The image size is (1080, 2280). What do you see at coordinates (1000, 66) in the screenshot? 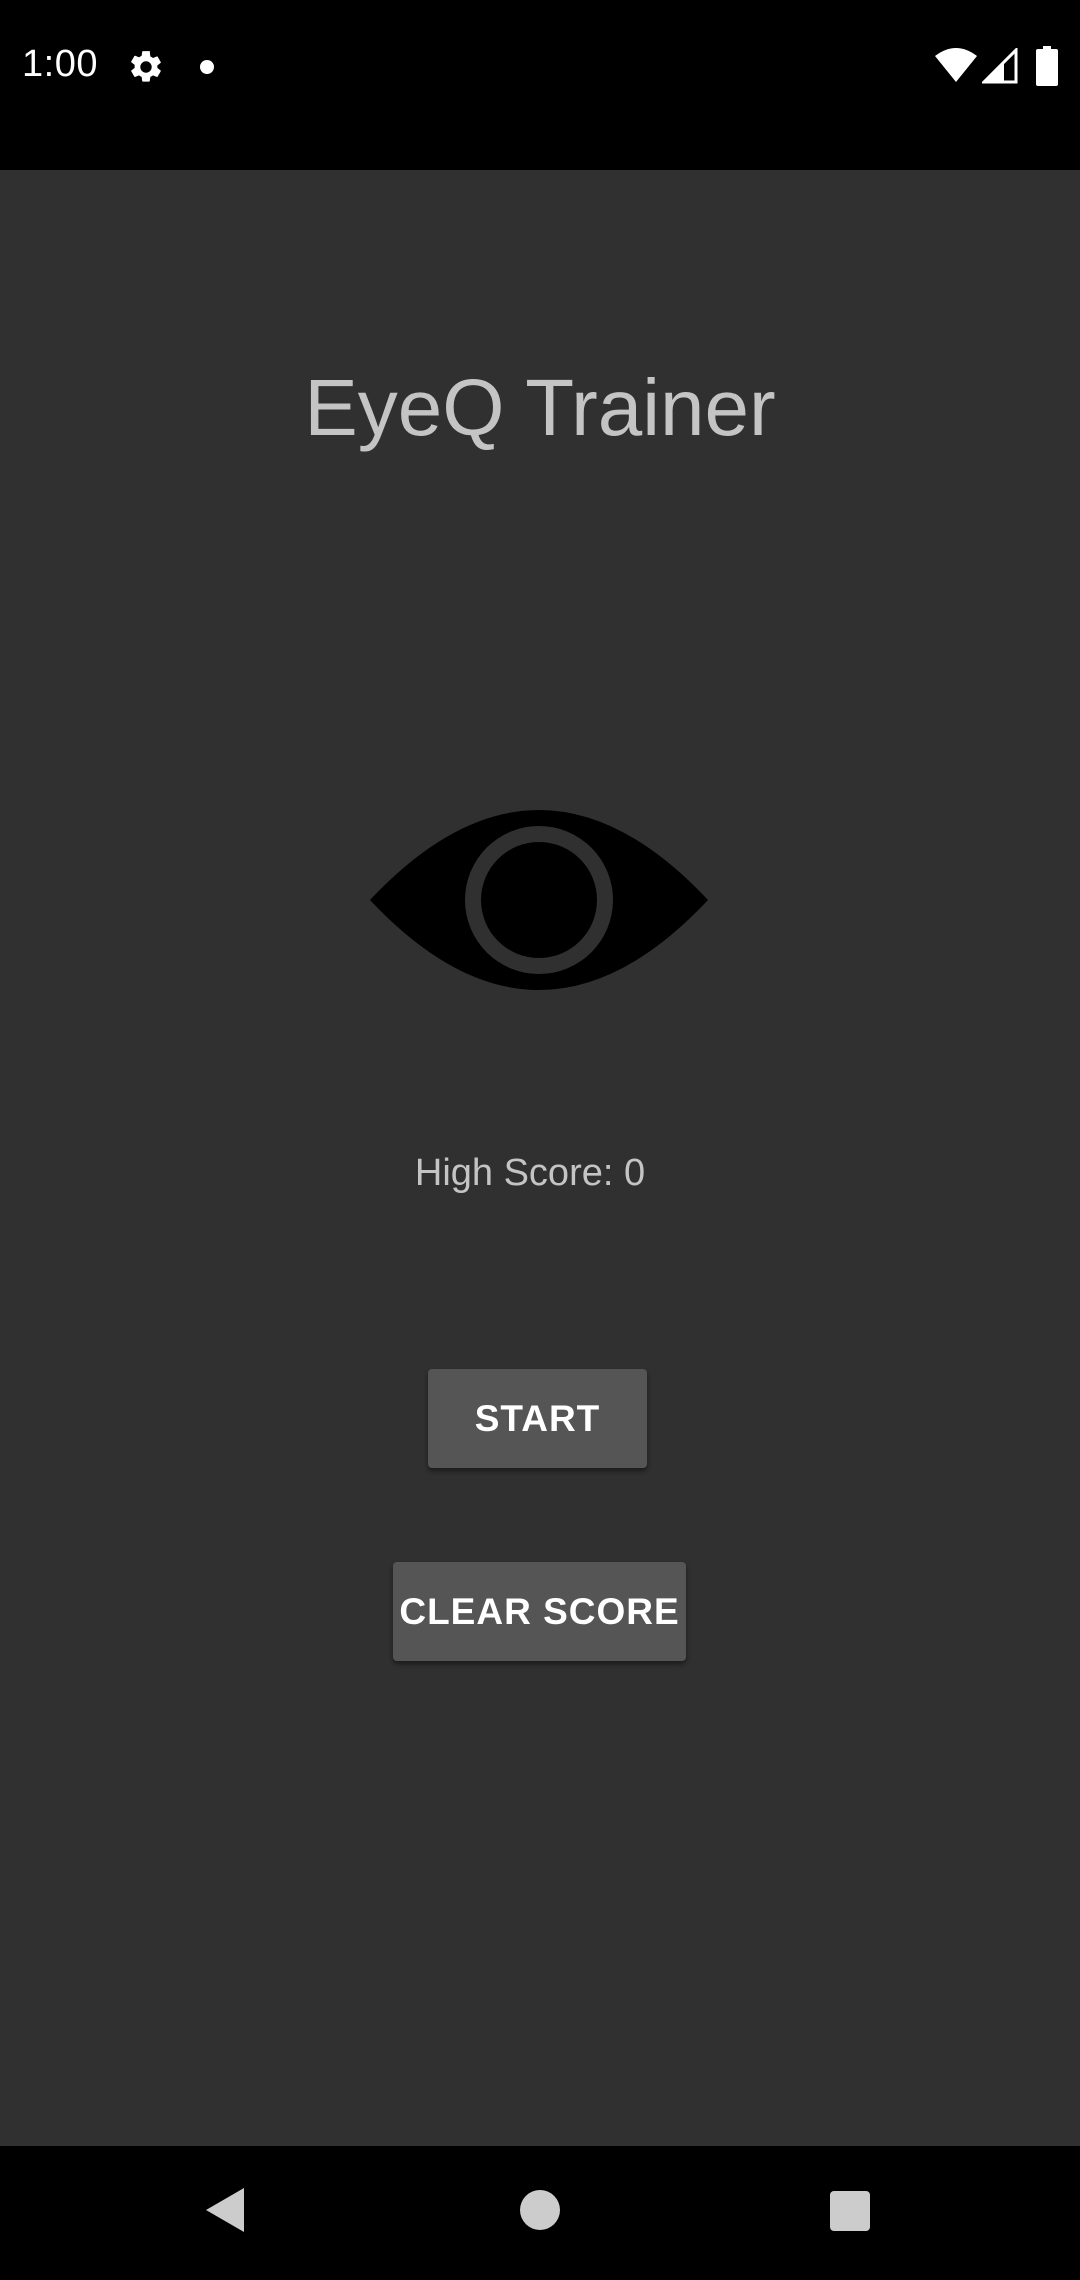
I see `cell-signal-icon` at bounding box center [1000, 66].